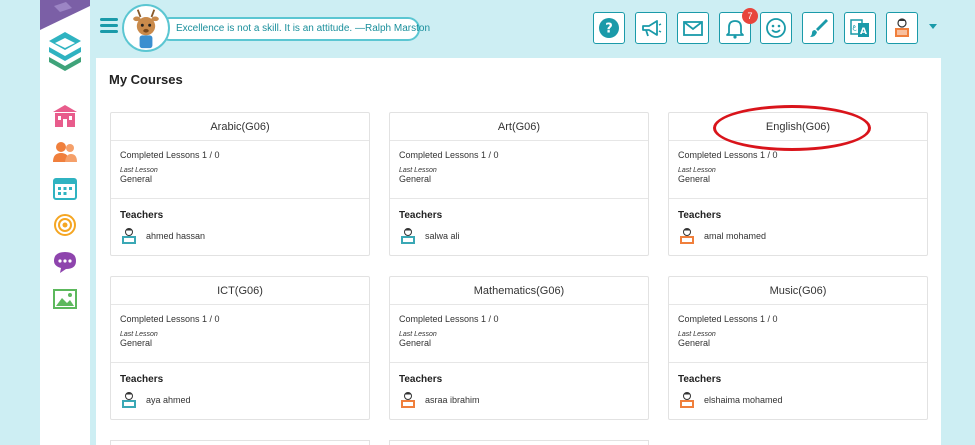 The height and width of the screenshot is (445, 975). What do you see at coordinates (65, 51) in the screenshot?
I see `school-logo-icon` at bounding box center [65, 51].